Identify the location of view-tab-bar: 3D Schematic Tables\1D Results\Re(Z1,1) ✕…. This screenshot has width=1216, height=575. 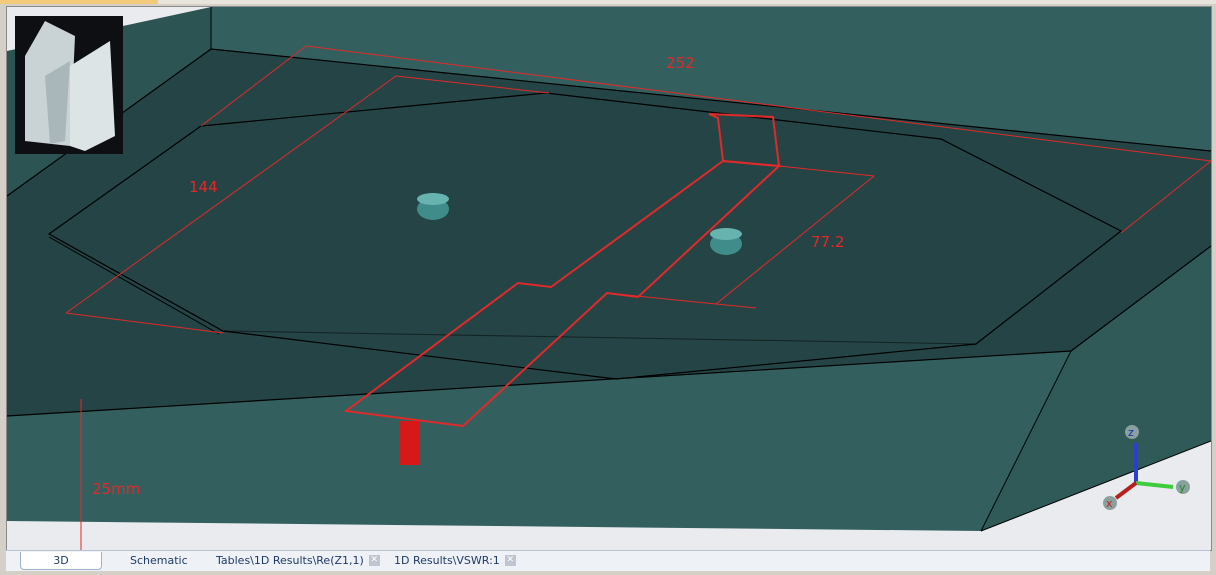
(608, 560).